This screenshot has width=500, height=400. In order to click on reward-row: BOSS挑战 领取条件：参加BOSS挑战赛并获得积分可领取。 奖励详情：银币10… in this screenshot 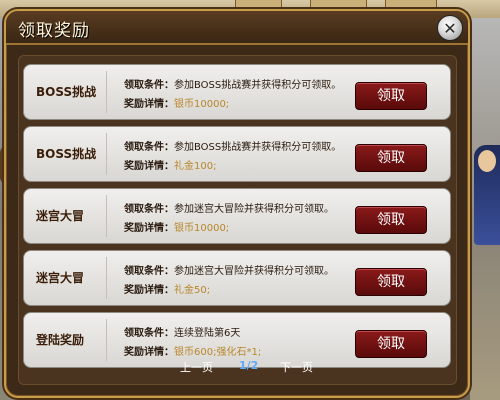, I will do `click(237, 92)`.